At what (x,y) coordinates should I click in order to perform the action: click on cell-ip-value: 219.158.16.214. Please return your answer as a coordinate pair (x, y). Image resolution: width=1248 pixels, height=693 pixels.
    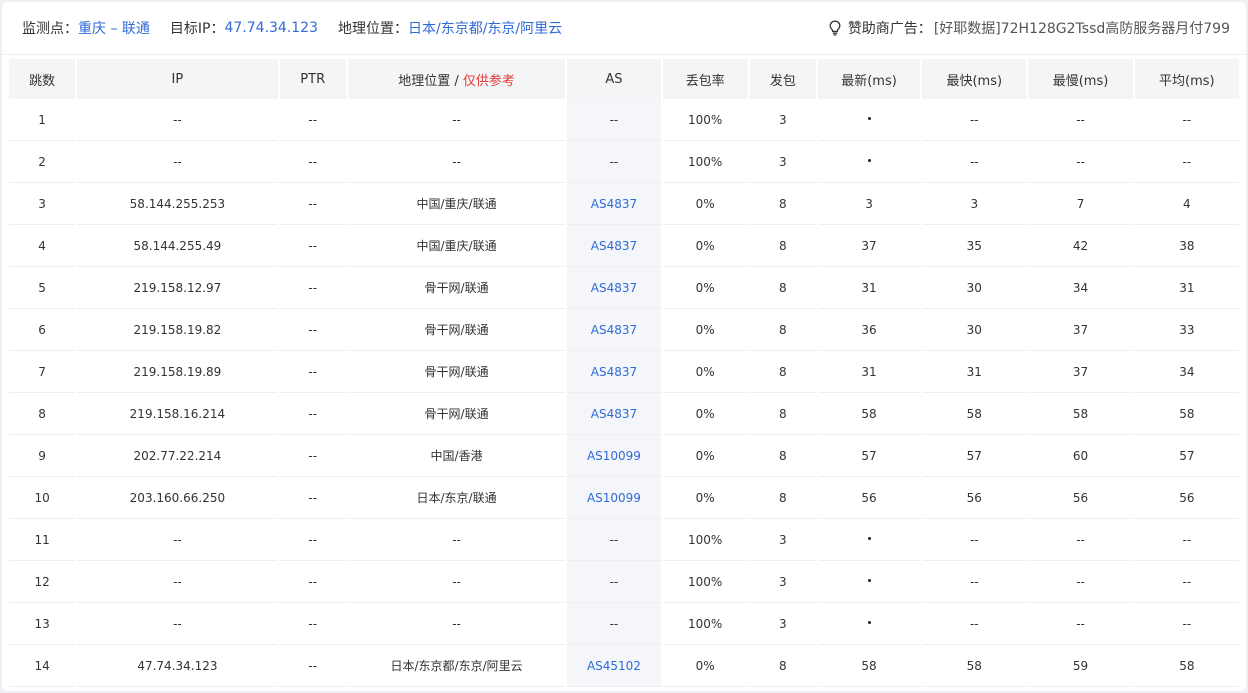
    Looking at the image, I should click on (177, 413).